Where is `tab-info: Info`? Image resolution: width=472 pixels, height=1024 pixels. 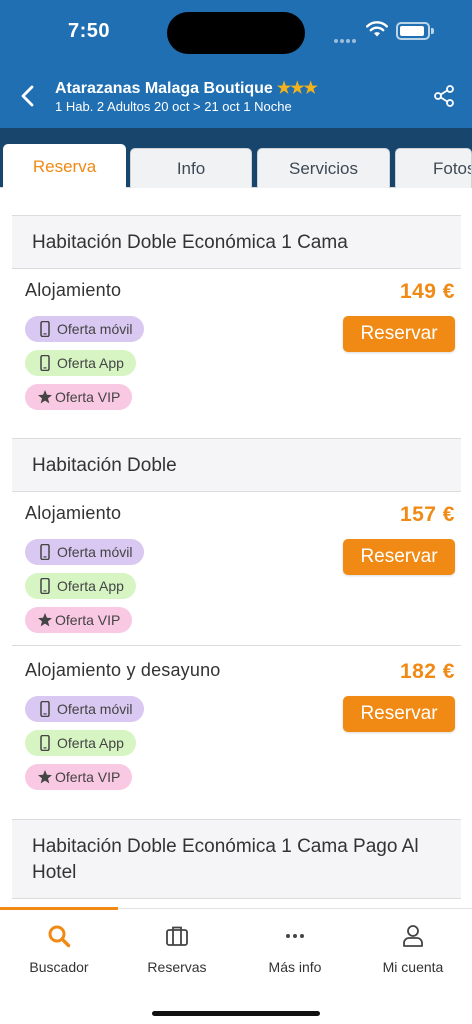 tab-info: Info is located at coordinates (191, 168).